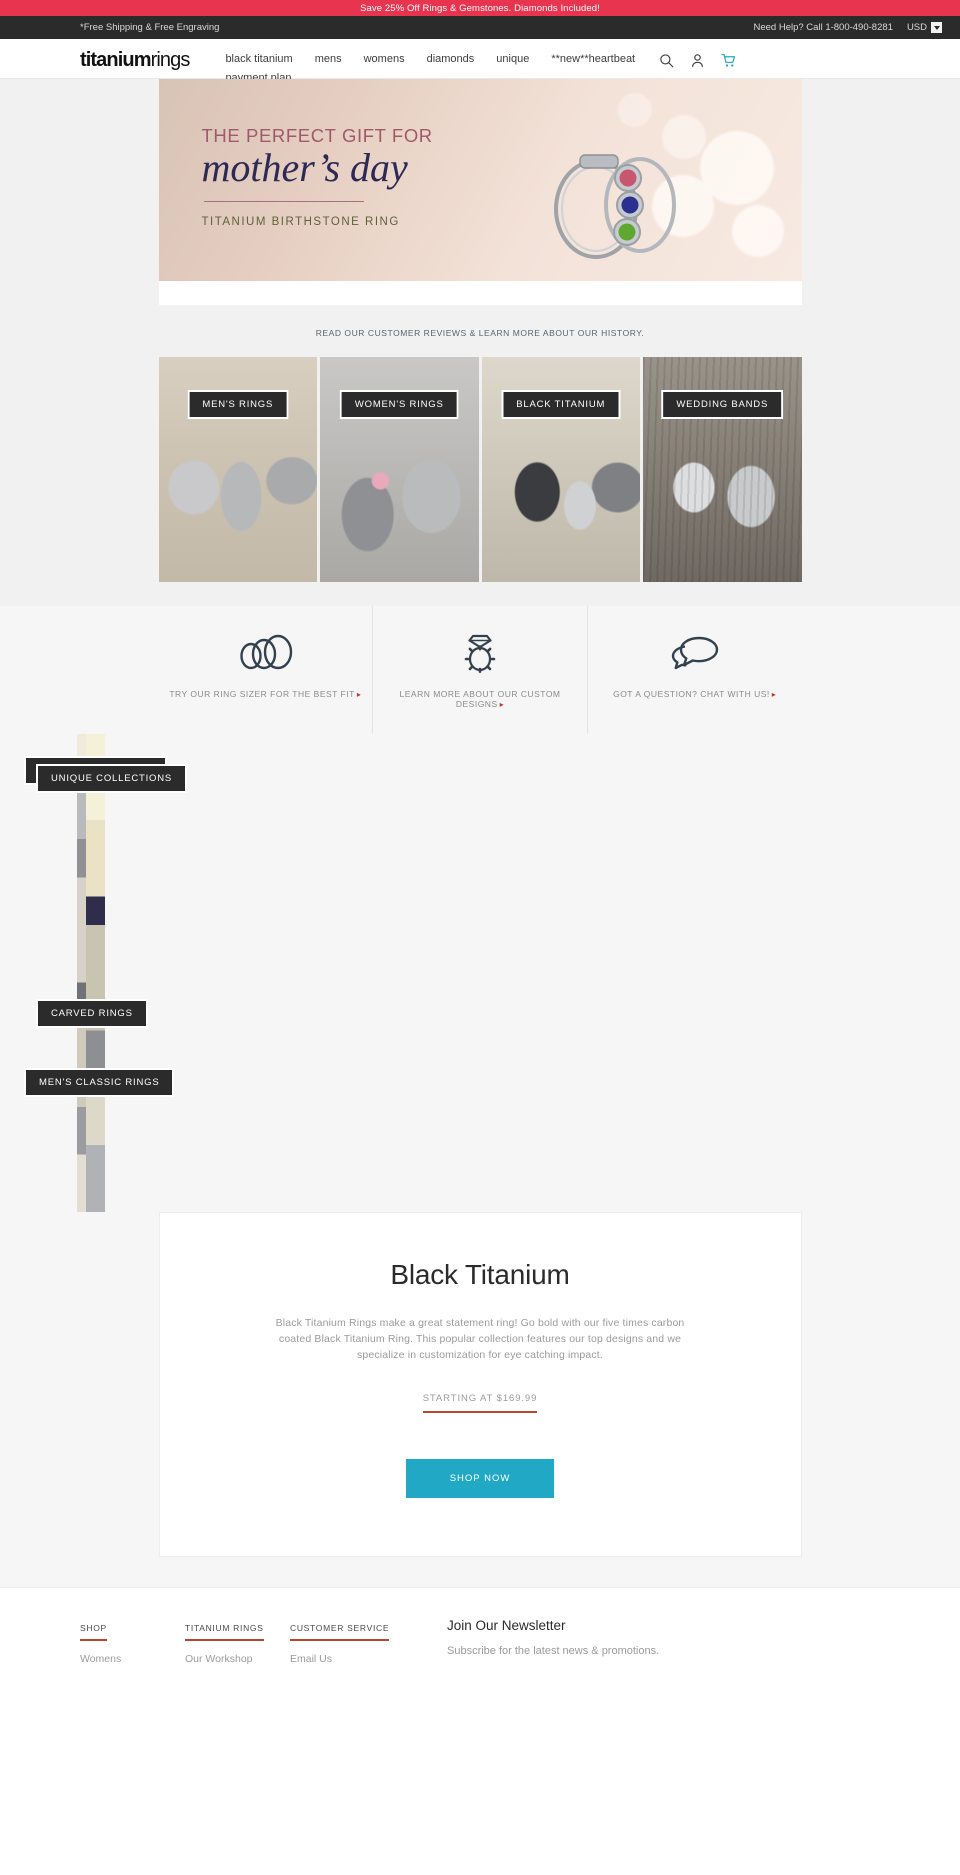 The height and width of the screenshot is (1875, 960). I want to click on feature-link: TRY OUR RING SIZER FOR THE BEST FIT ▸, so click(265, 694).